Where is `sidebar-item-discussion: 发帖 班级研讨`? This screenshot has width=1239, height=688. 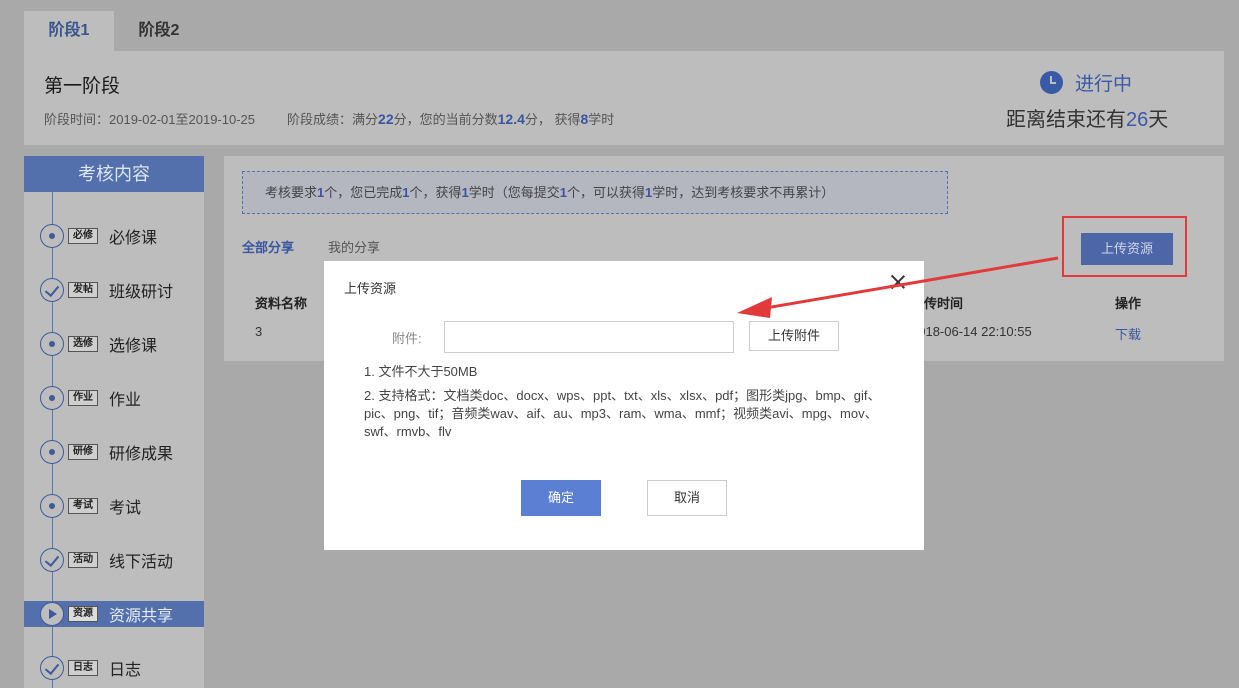
sidebar-item-discussion: 发帖 班级研讨 is located at coordinates (114, 290).